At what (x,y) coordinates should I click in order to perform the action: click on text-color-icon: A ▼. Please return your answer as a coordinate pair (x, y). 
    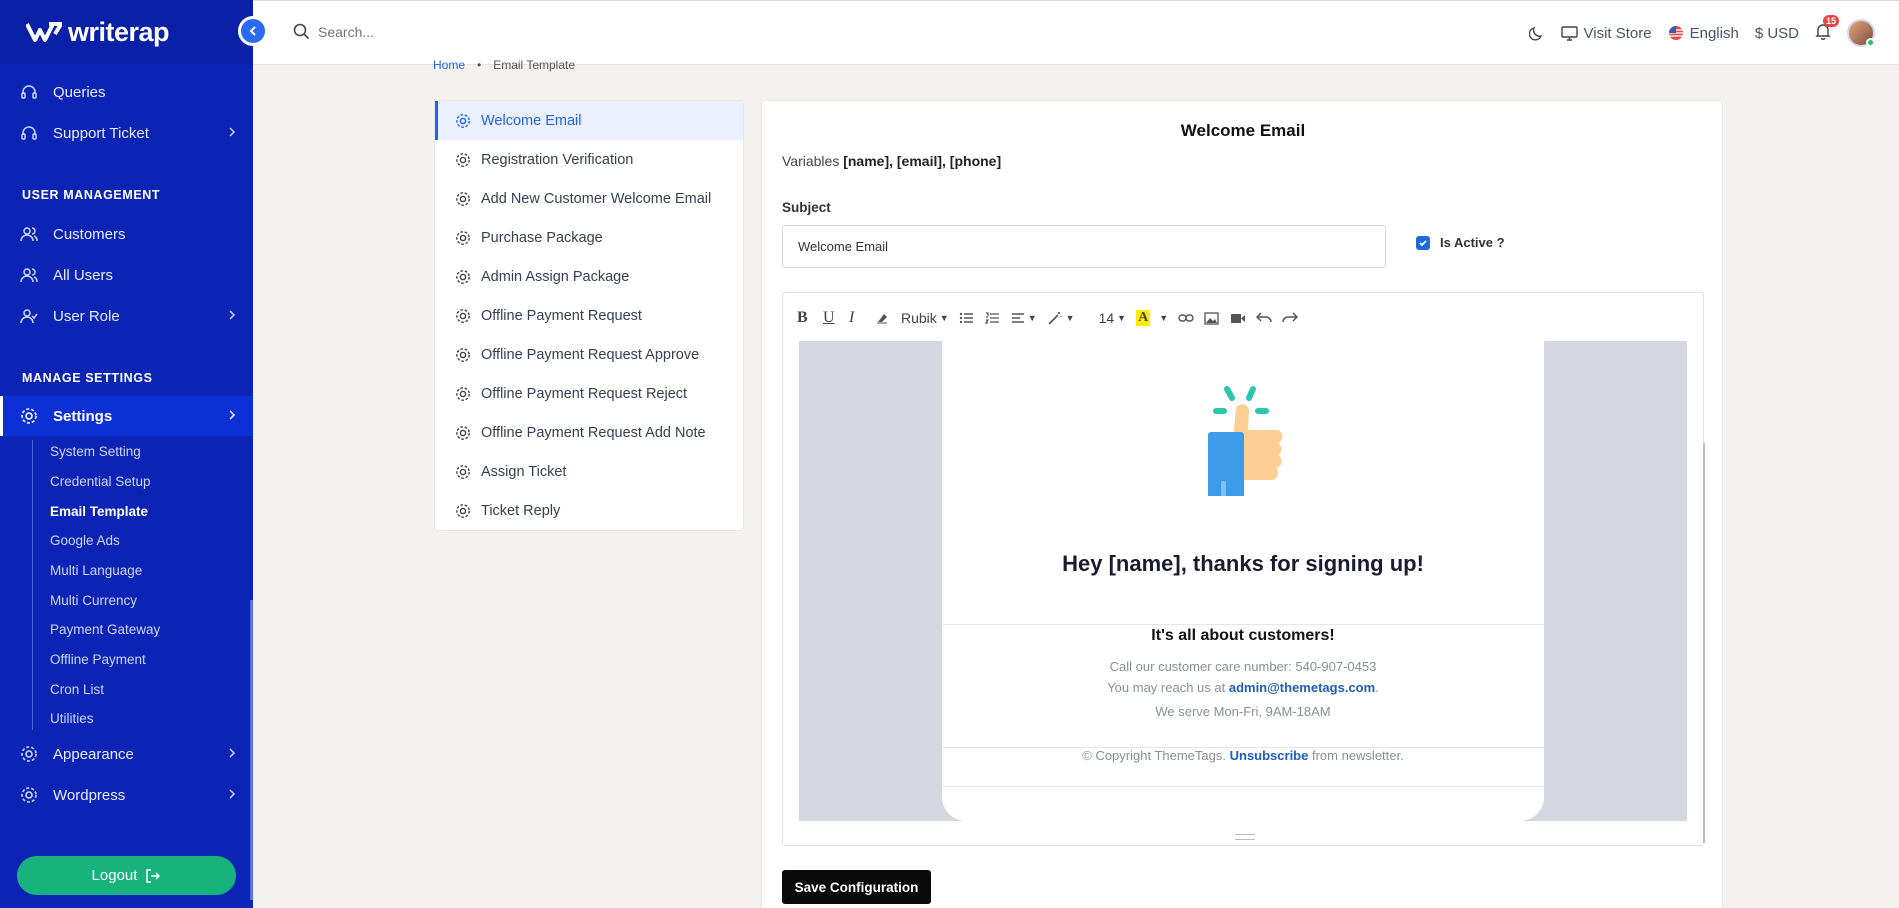
    Looking at the image, I should click on (1152, 318).